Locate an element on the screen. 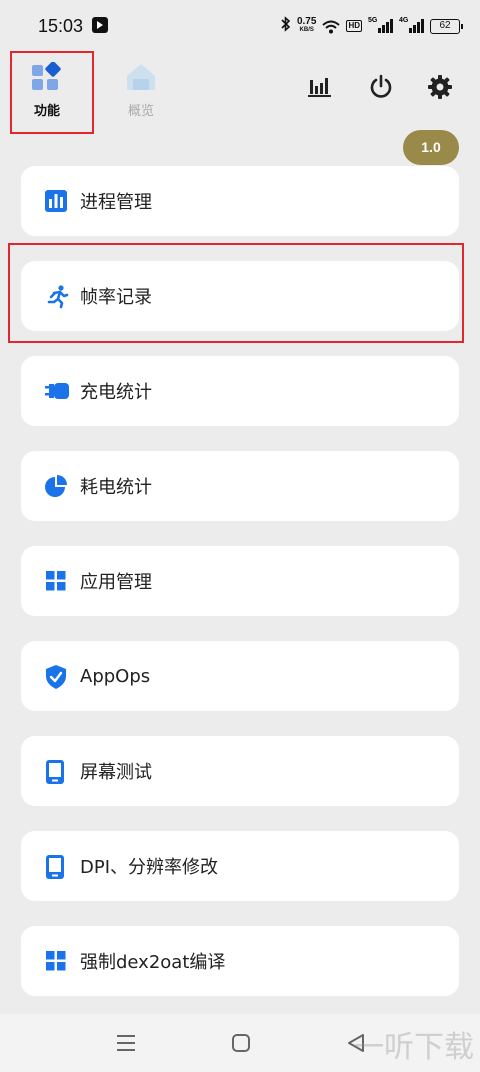 Image resolution: width=480 pixels, height=1072 pixels. home-button-icon is located at coordinates (241, 1043).